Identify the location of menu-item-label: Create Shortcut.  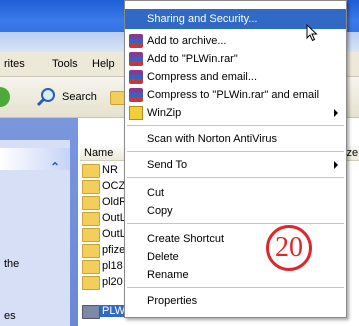
(186, 239).